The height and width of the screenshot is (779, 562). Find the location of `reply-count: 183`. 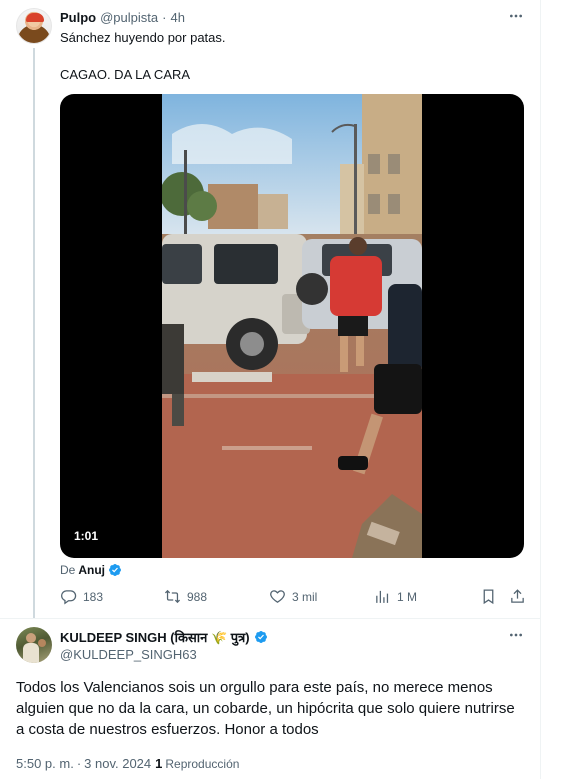

reply-count: 183 is located at coordinates (93, 596).